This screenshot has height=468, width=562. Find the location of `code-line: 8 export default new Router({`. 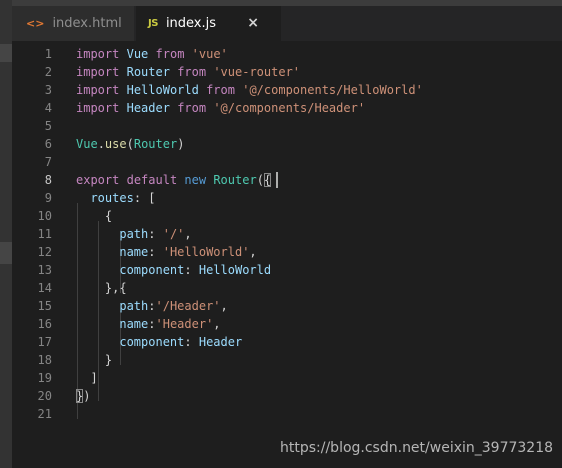

code-line: 8 export default new Router({ is located at coordinates (287, 180).